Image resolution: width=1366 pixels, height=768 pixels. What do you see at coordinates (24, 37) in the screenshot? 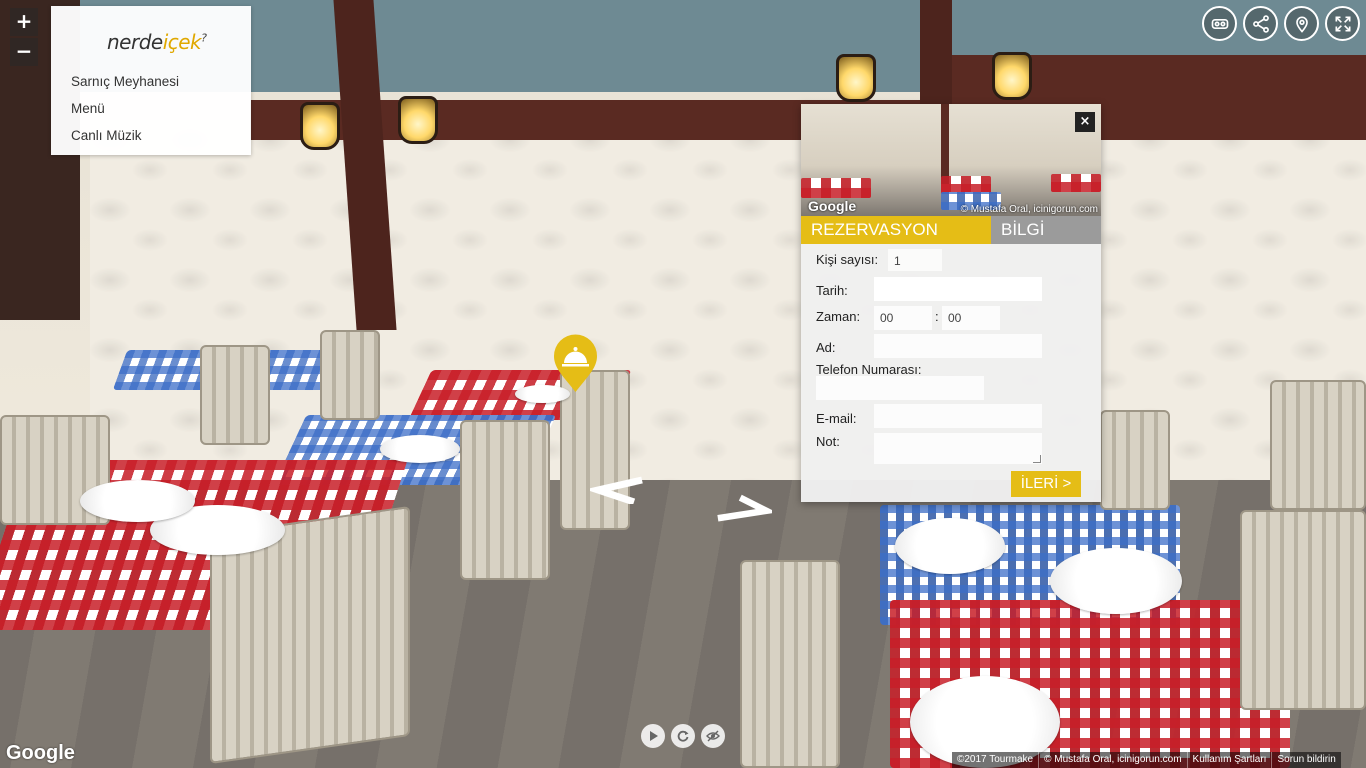
I see `zoom-controls: + −` at bounding box center [24, 37].